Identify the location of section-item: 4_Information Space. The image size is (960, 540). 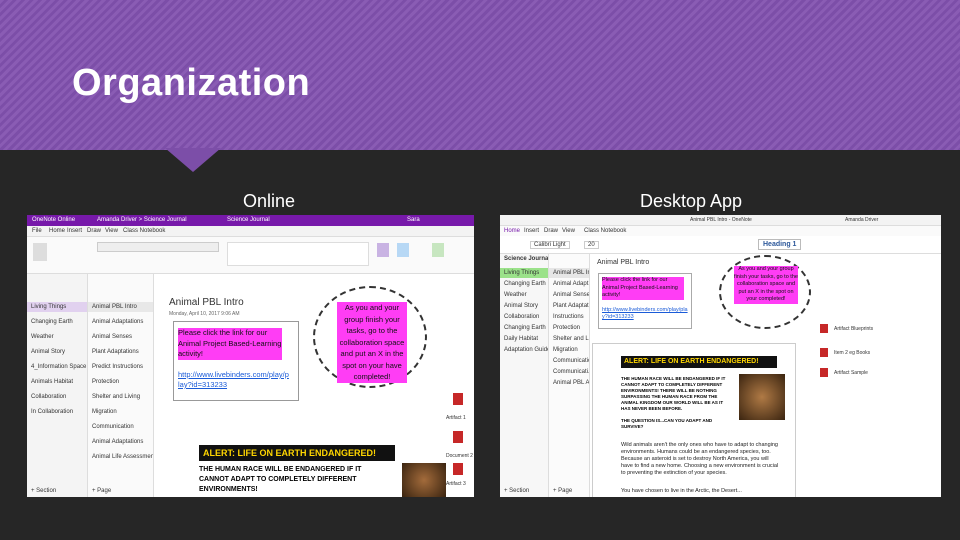
(57, 367).